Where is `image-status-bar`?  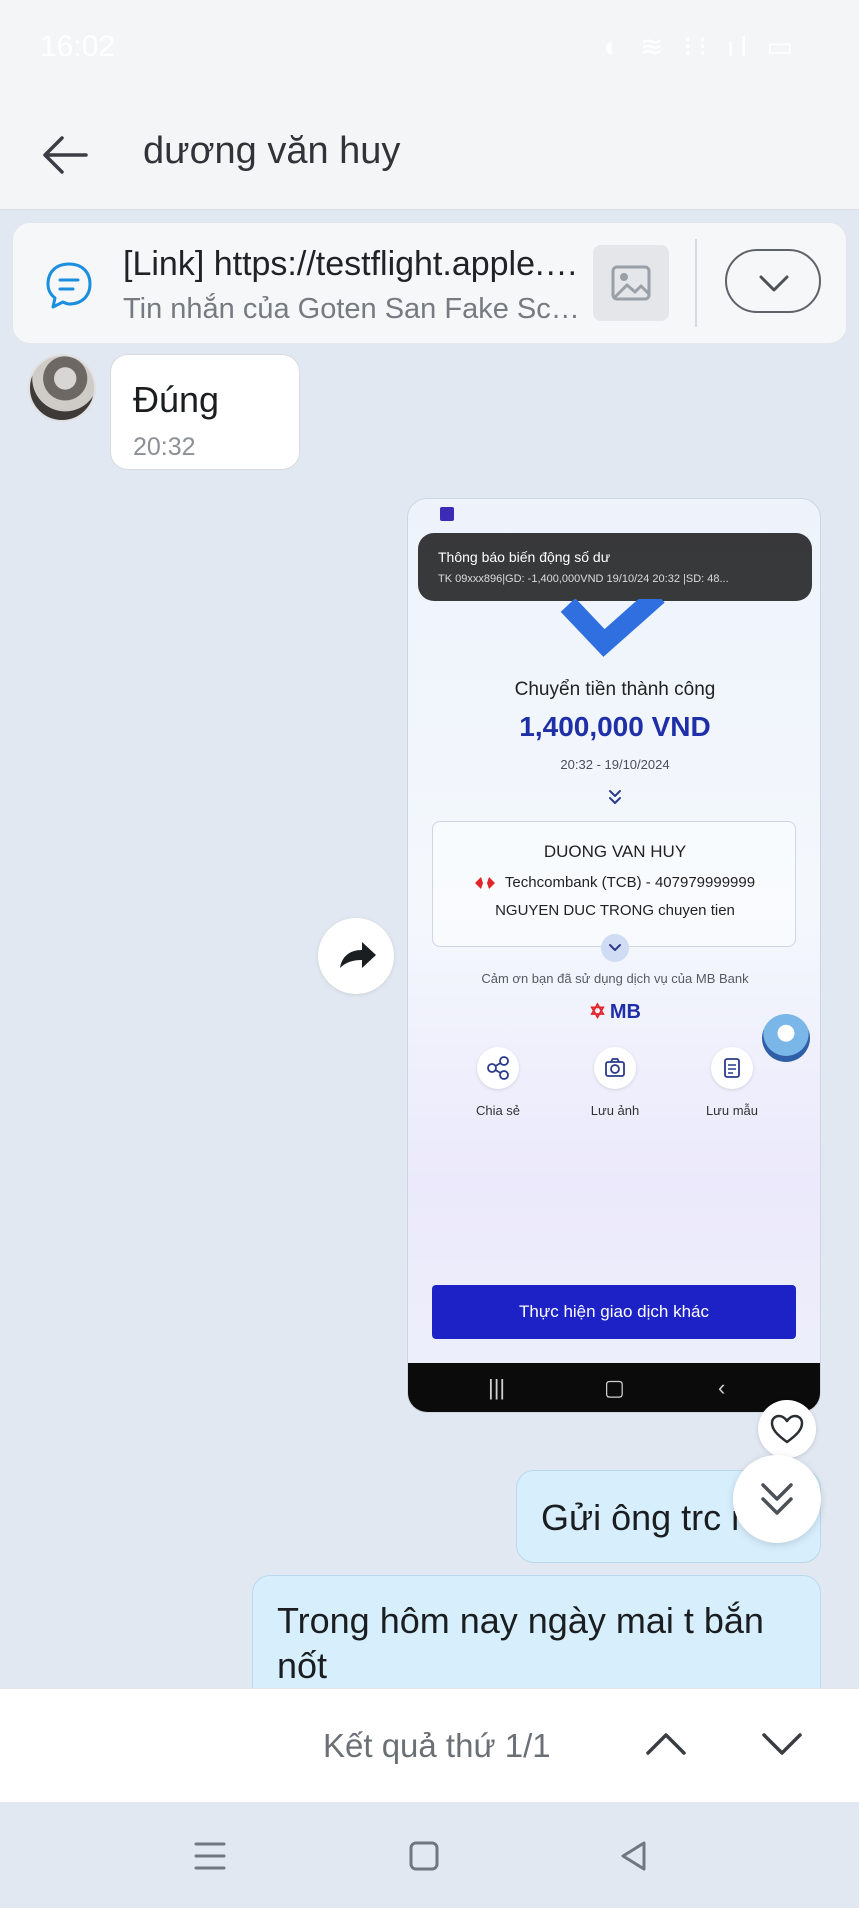 image-status-bar is located at coordinates (614, 513).